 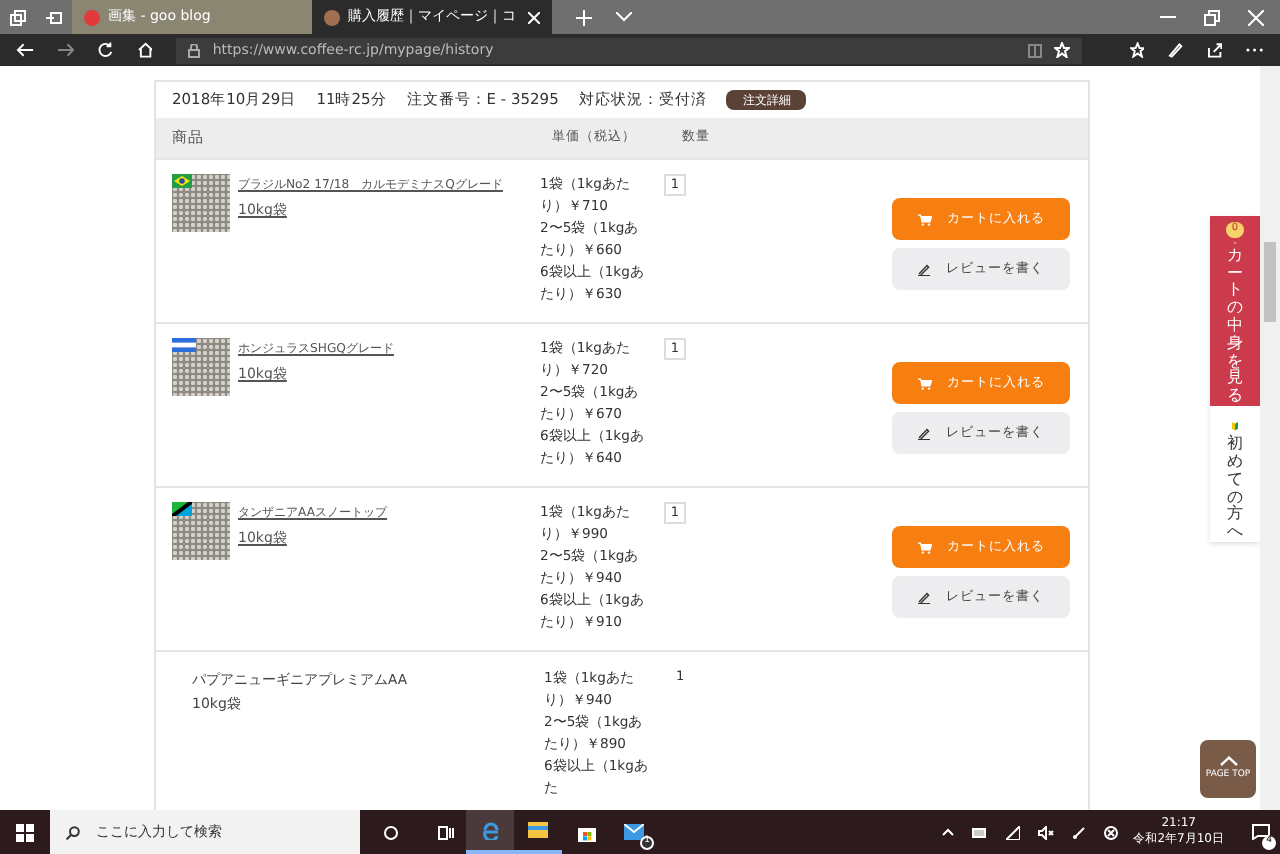 What do you see at coordinates (145, 50) in the screenshot?
I see `home-icon` at bounding box center [145, 50].